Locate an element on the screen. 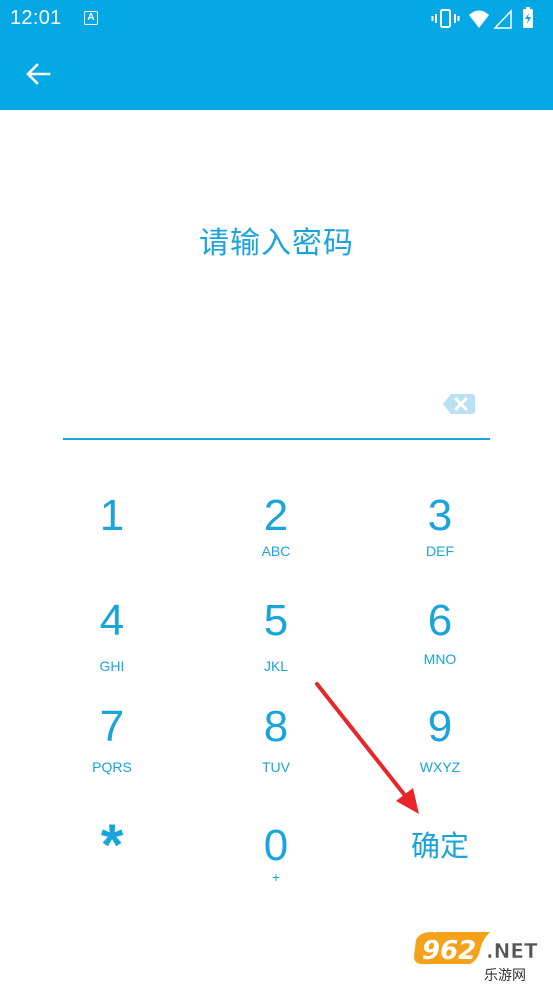  annotation-arrow is located at coordinates (367, 748).